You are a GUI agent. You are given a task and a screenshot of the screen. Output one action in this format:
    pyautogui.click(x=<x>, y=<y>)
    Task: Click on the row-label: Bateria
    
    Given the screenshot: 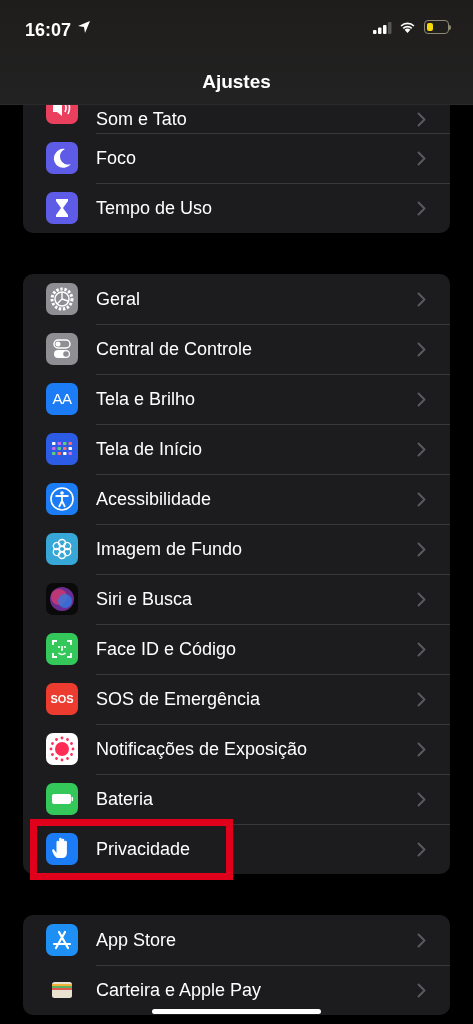 What is the action you would take?
    pyautogui.click(x=125, y=799)
    